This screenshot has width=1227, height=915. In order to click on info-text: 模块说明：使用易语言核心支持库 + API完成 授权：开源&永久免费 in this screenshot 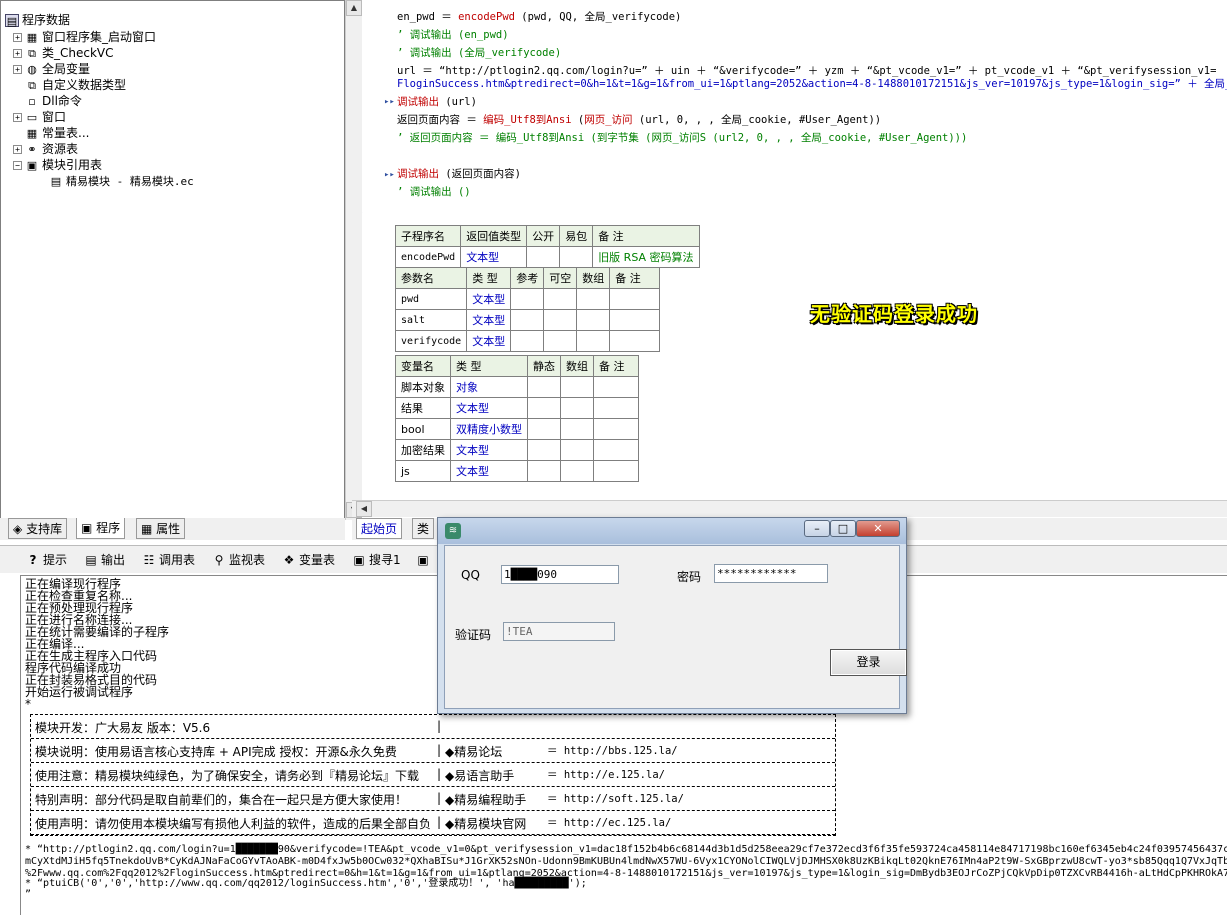, I will do `click(216, 752)`.